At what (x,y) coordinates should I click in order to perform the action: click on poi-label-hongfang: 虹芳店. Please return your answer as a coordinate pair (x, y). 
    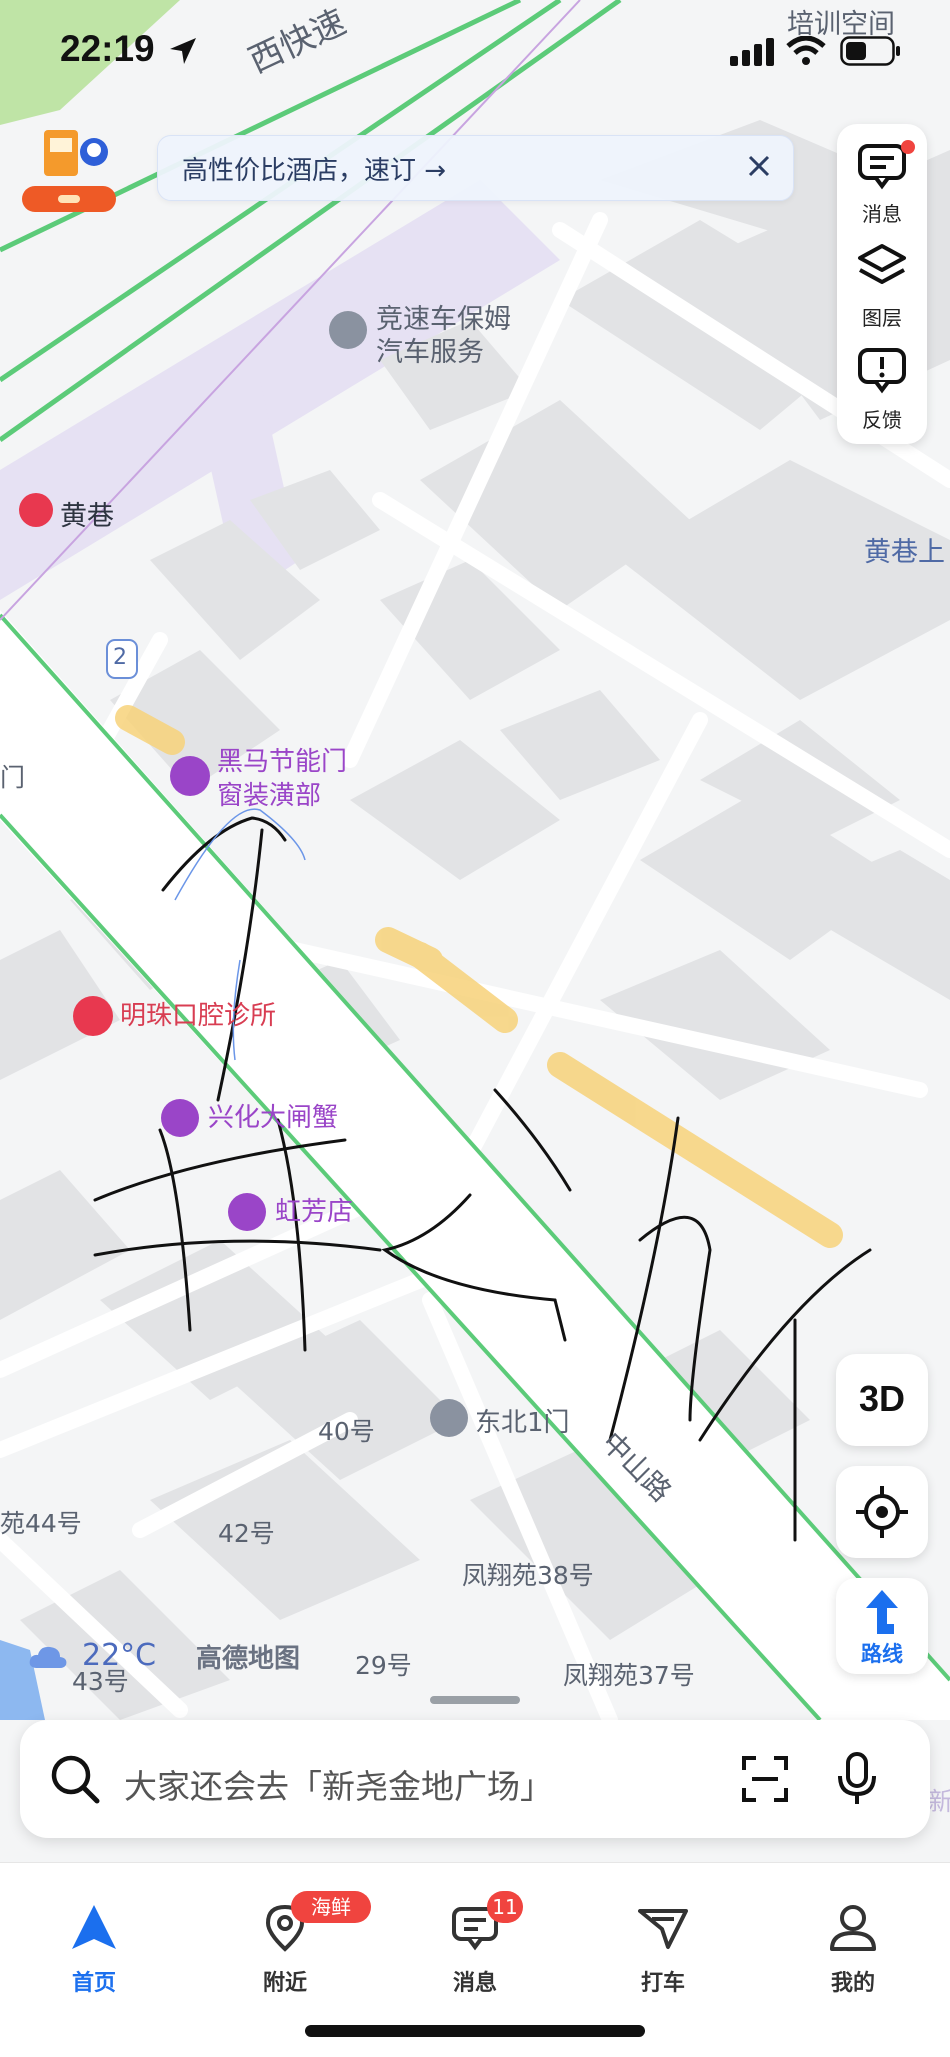
    Looking at the image, I should click on (314, 1212).